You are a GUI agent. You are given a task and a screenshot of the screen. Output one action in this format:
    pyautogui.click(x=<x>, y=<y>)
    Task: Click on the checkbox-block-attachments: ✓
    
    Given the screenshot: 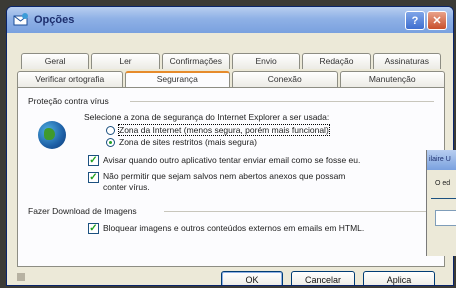 What is the action you would take?
    pyautogui.click(x=93, y=177)
    